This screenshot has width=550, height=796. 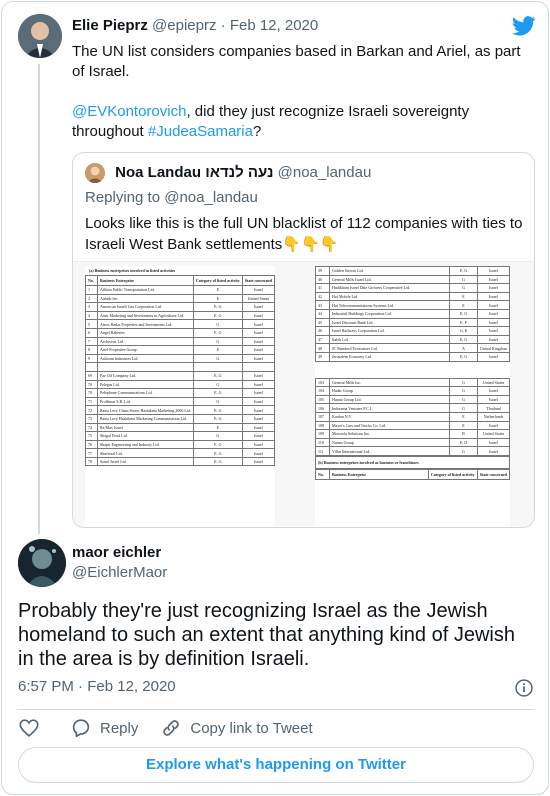 What do you see at coordinates (389, 348) in the screenshot?
I see `table-cell: JC Bamford Excavators Ltd.` at bounding box center [389, 348].